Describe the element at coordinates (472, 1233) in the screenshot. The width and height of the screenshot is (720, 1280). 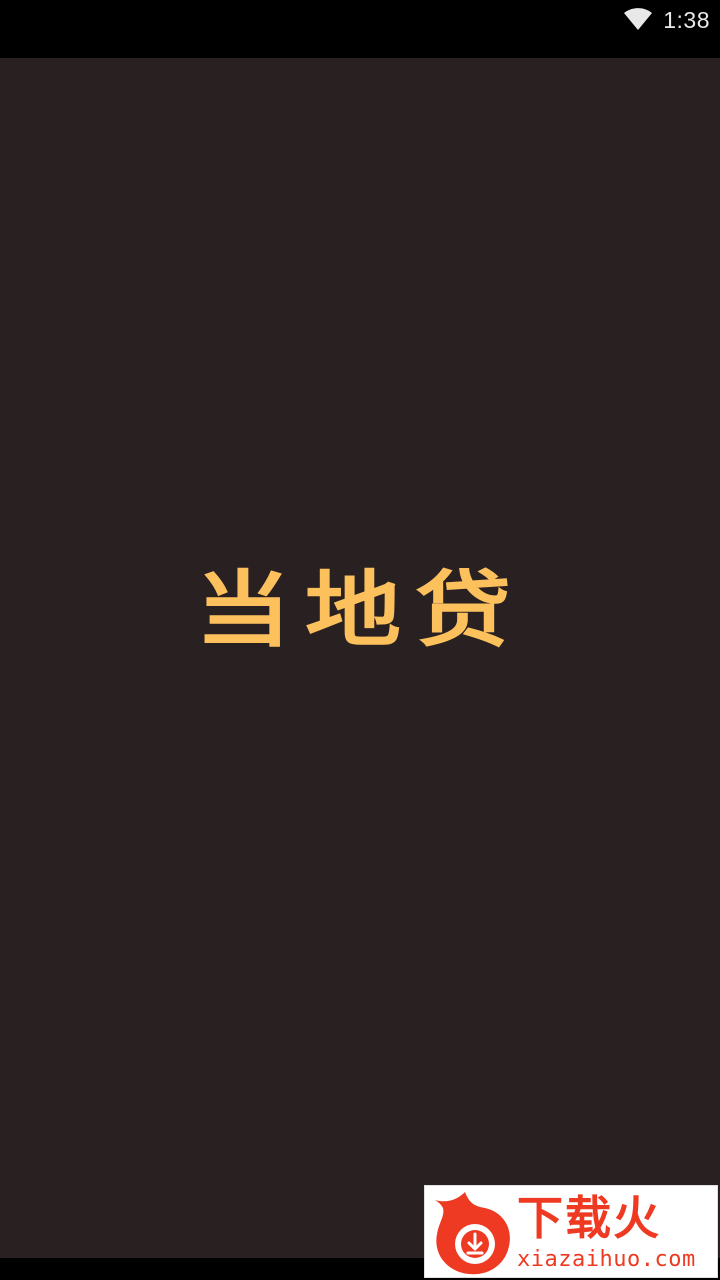
I see `flame-download-icon` at that location.